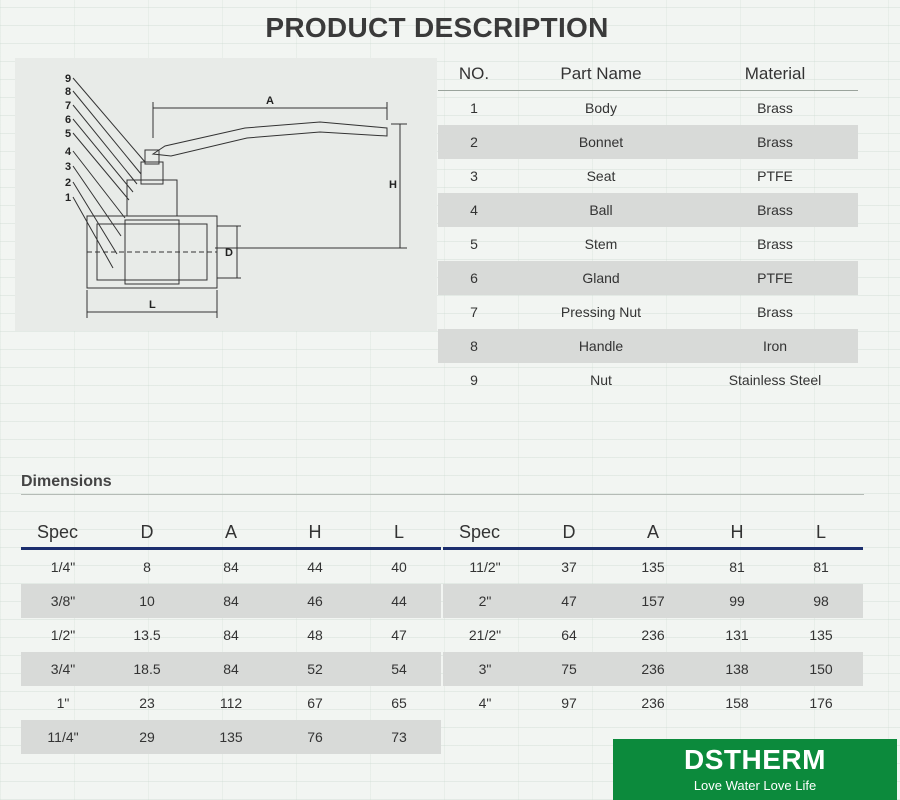  What do you see at coordinates (147, 635) in the screenshot?
I see `cell-d: 13.5` at bounding box center [147, 635].